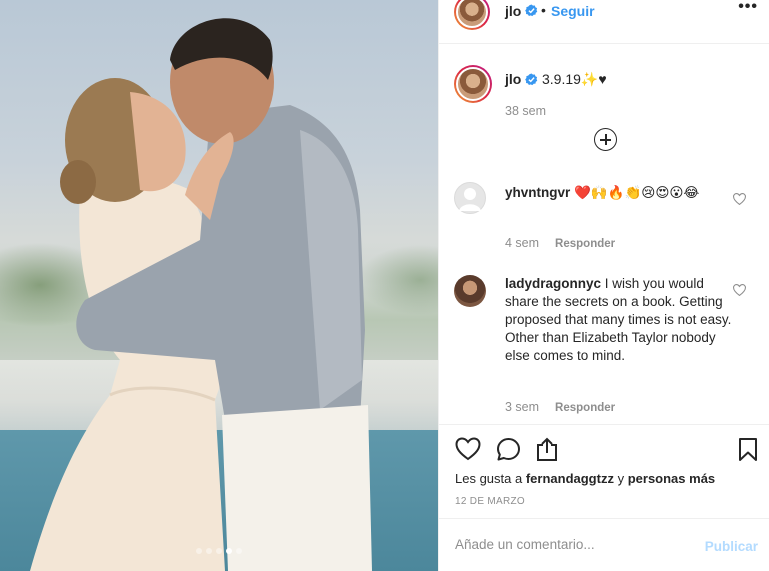 The image size is (769, 571). What do you see at coordinates (472, 15) in the screenshot?
I see `author-avatar` at bounding box center [472, 15].